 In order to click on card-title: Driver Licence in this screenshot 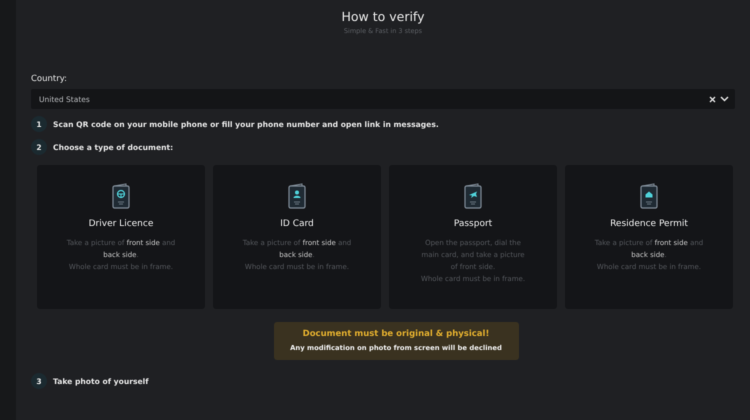, I will do `click(121, 224)`.